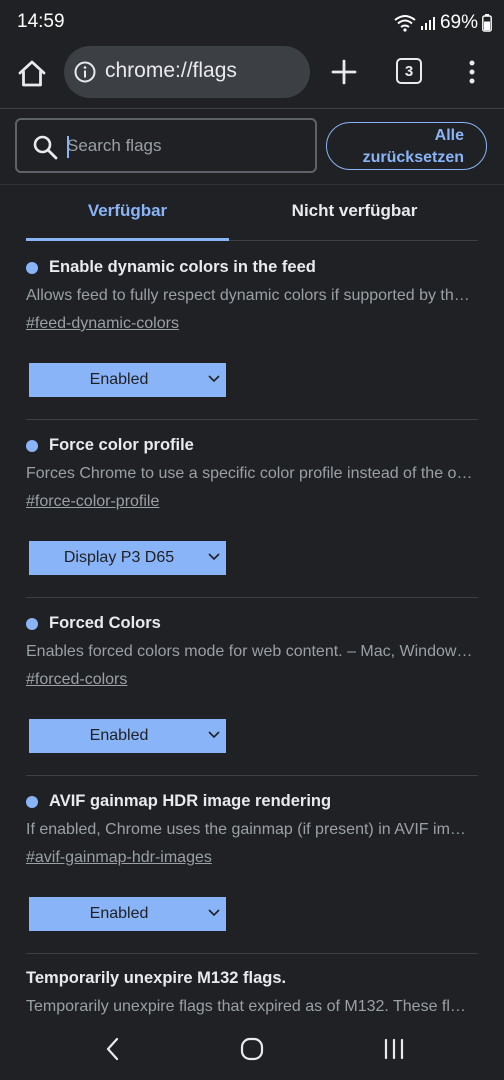  I want to click on tab-count: 3, so click(409, 71).